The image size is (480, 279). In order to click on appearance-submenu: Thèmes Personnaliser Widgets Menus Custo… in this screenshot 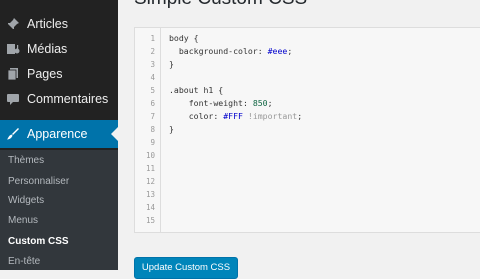, I will do `click(59, 210)`.